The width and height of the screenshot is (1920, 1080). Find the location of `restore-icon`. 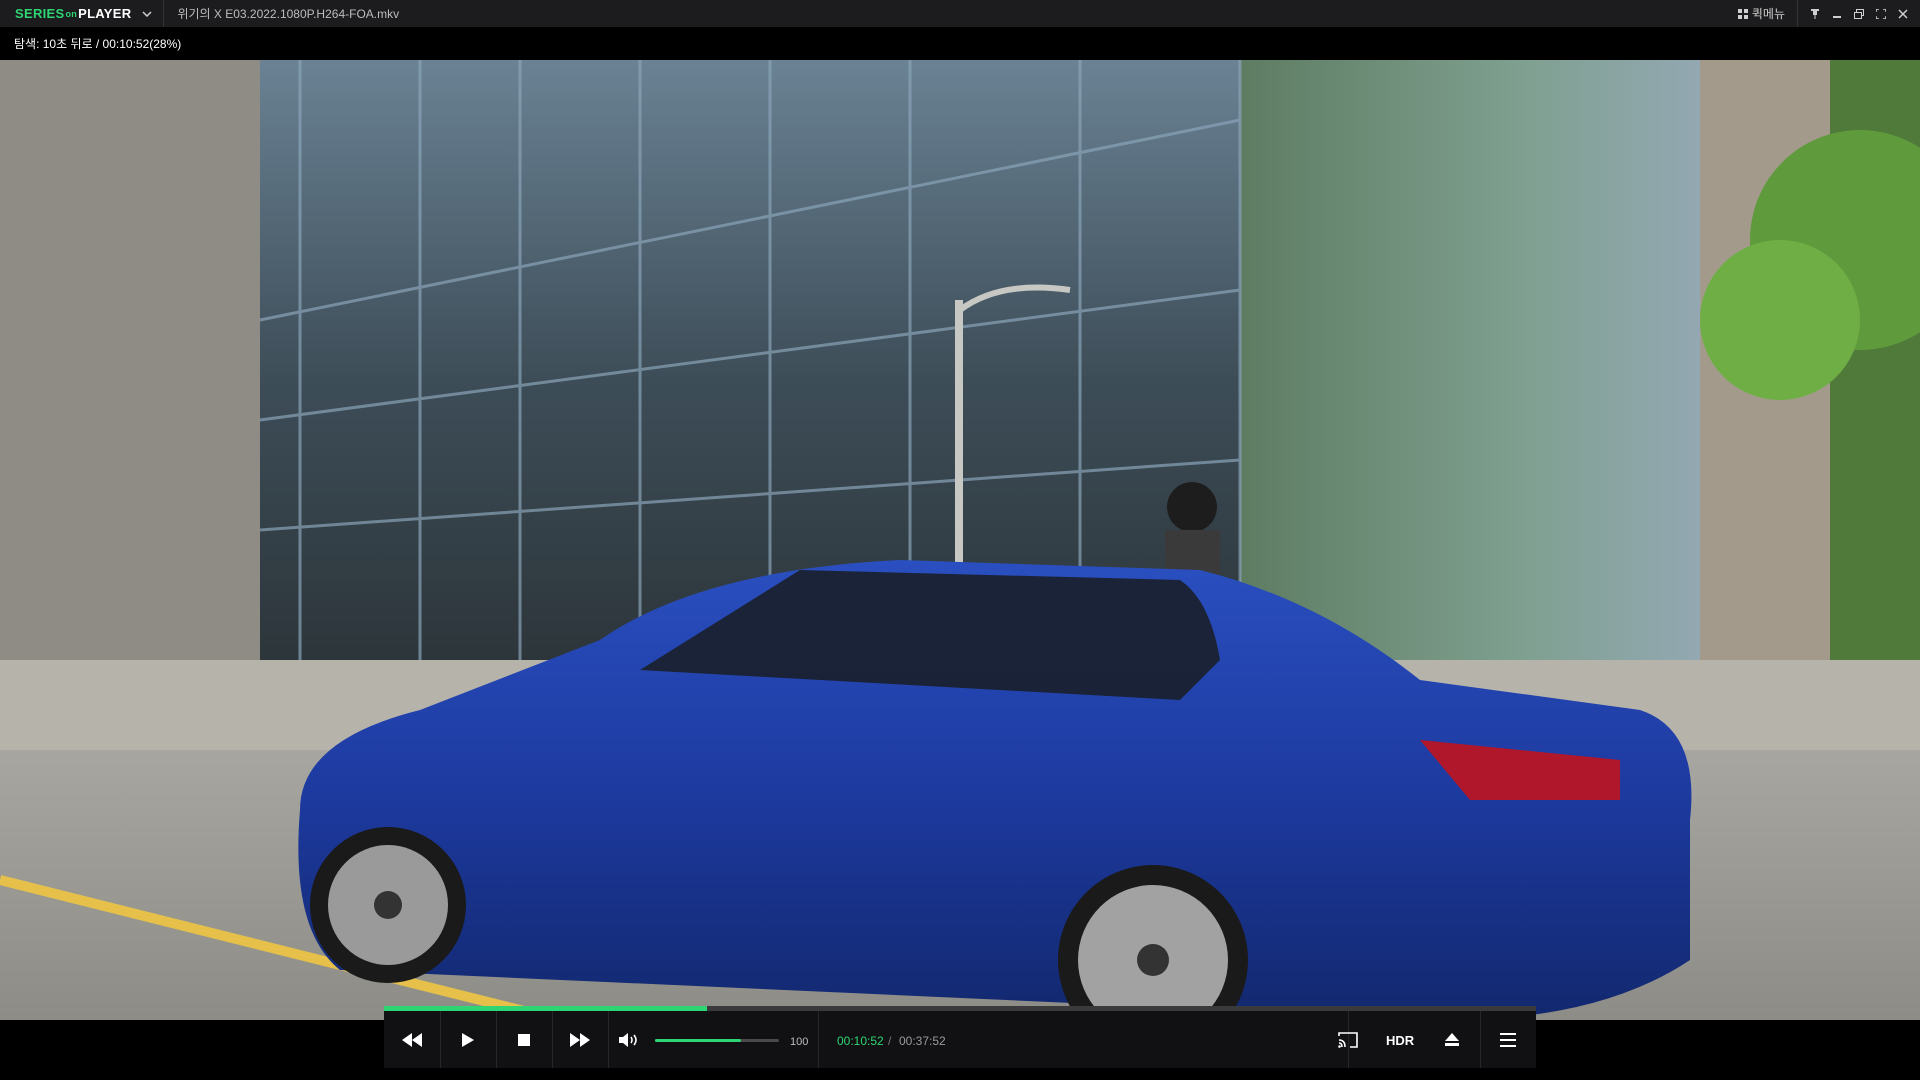

restore-icon is located at coordinates (1859, 13).